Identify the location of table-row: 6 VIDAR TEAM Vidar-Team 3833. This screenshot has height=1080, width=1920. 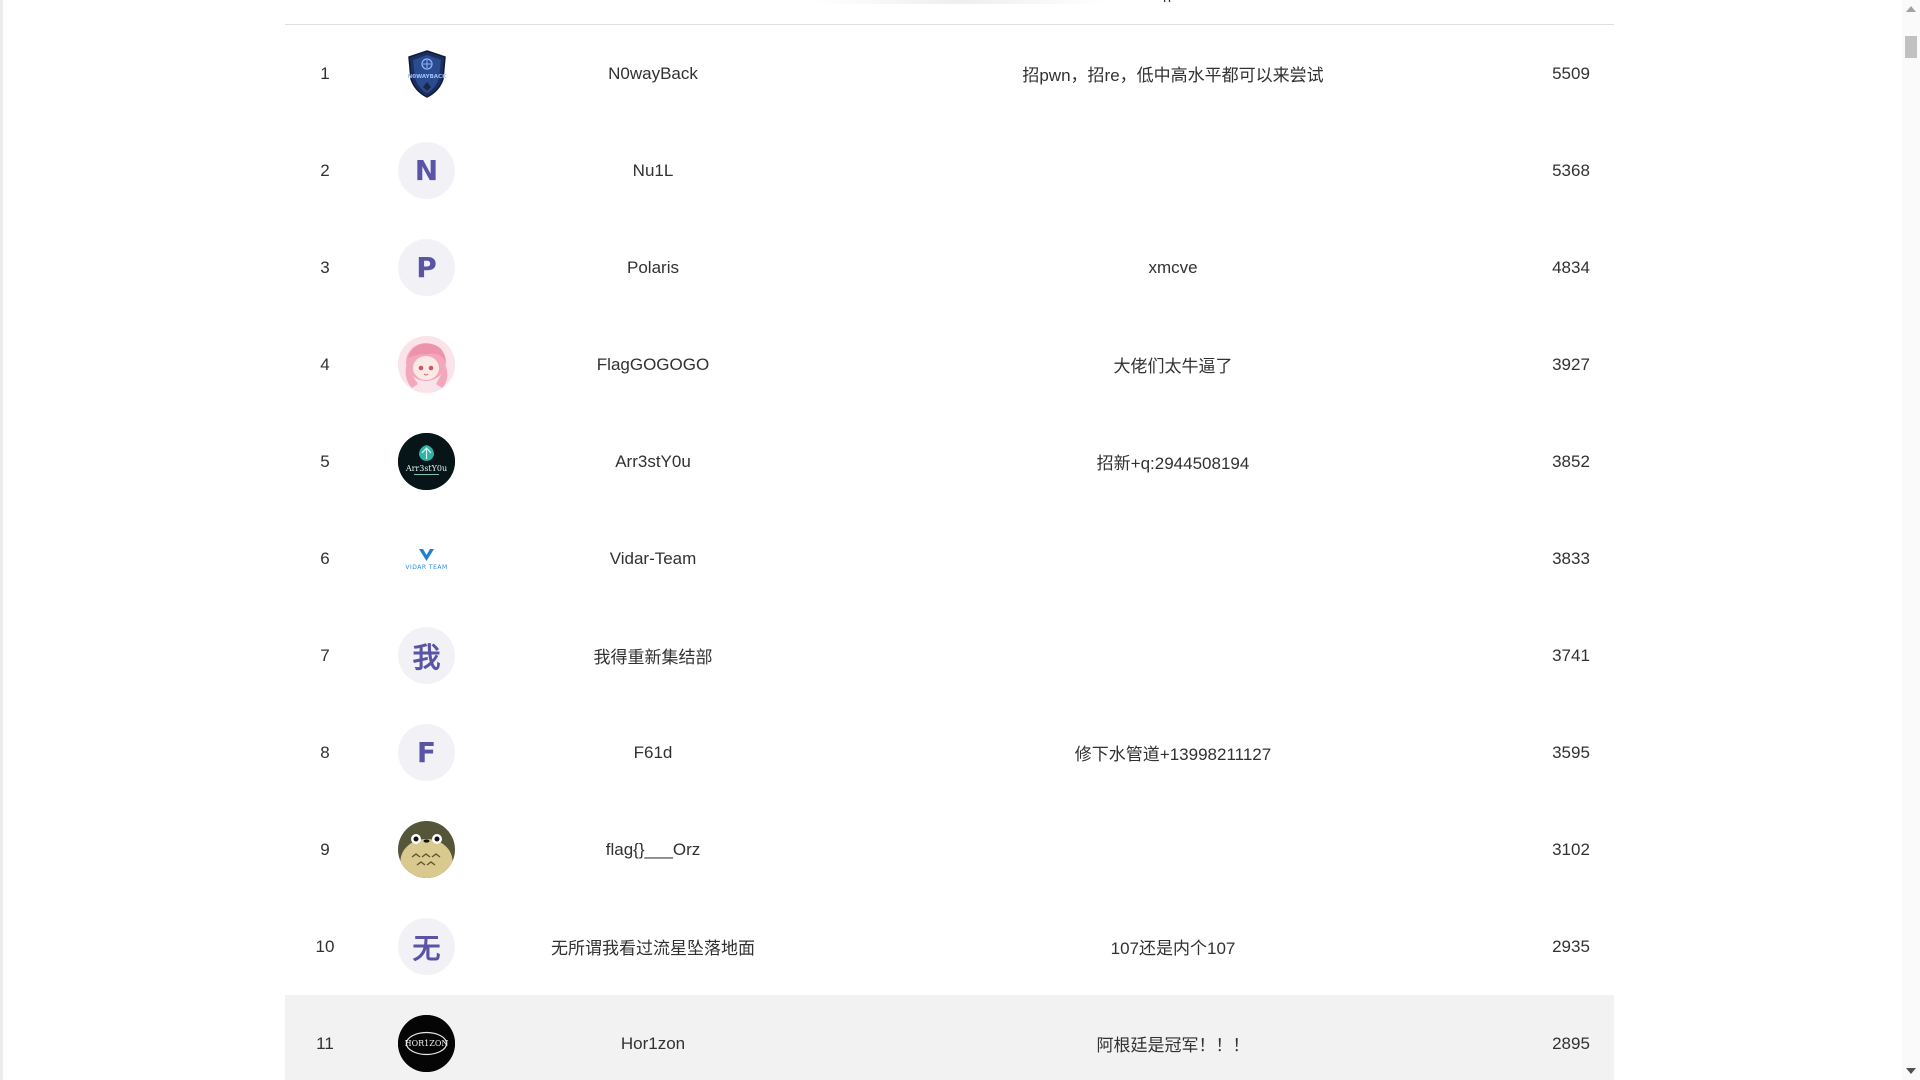
(949, 558).